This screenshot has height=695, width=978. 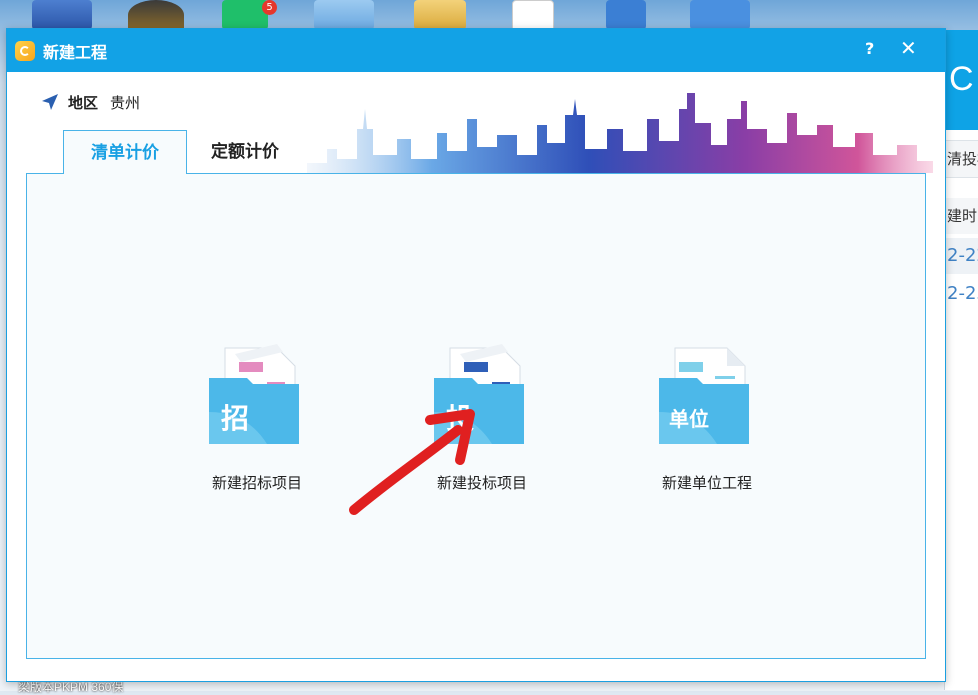 I want to click on bid-folder-icon: 投, so click(x=479, y=394).